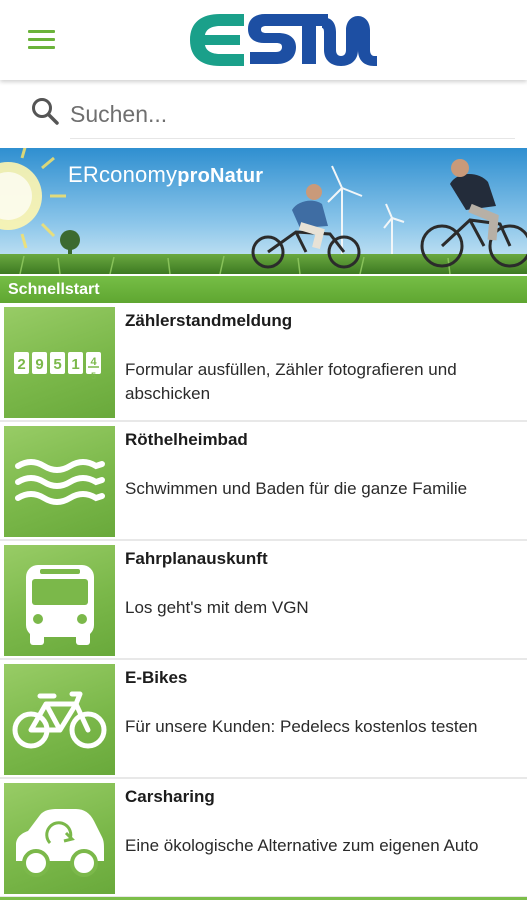 The height and width of the screenshot is (900, 527). I want to click on item-title: Fahrplanauskunft, so click(196, 558).